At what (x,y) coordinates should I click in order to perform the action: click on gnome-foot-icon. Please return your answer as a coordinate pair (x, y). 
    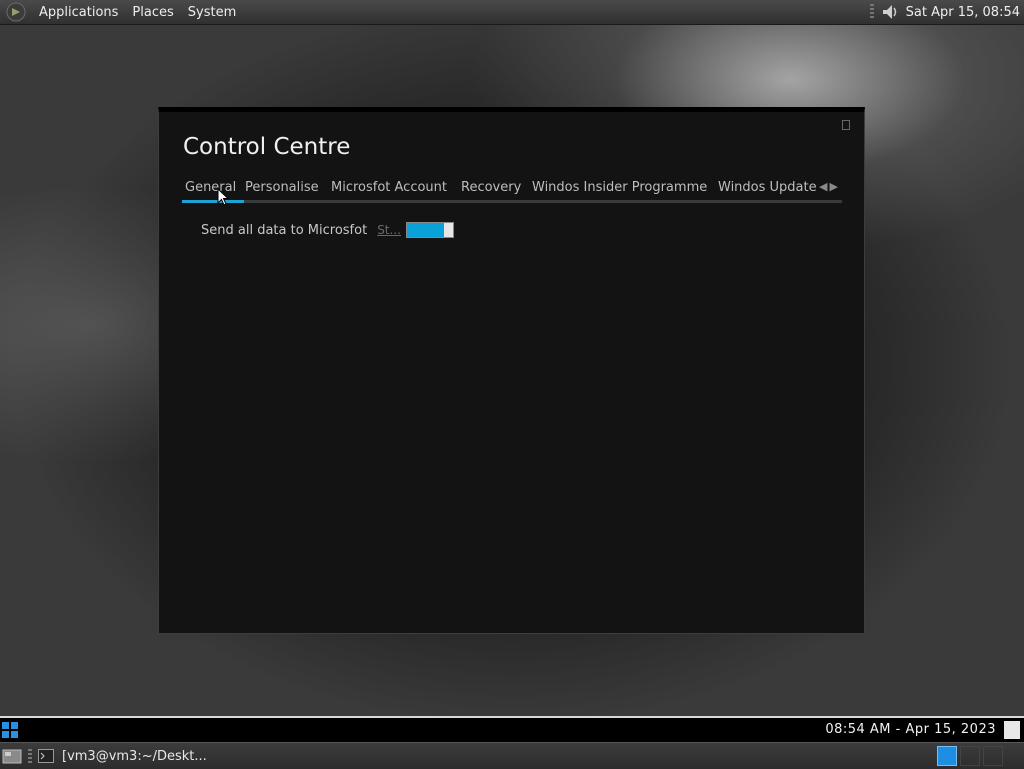
    Looking at the image, I should click on (16, 12).